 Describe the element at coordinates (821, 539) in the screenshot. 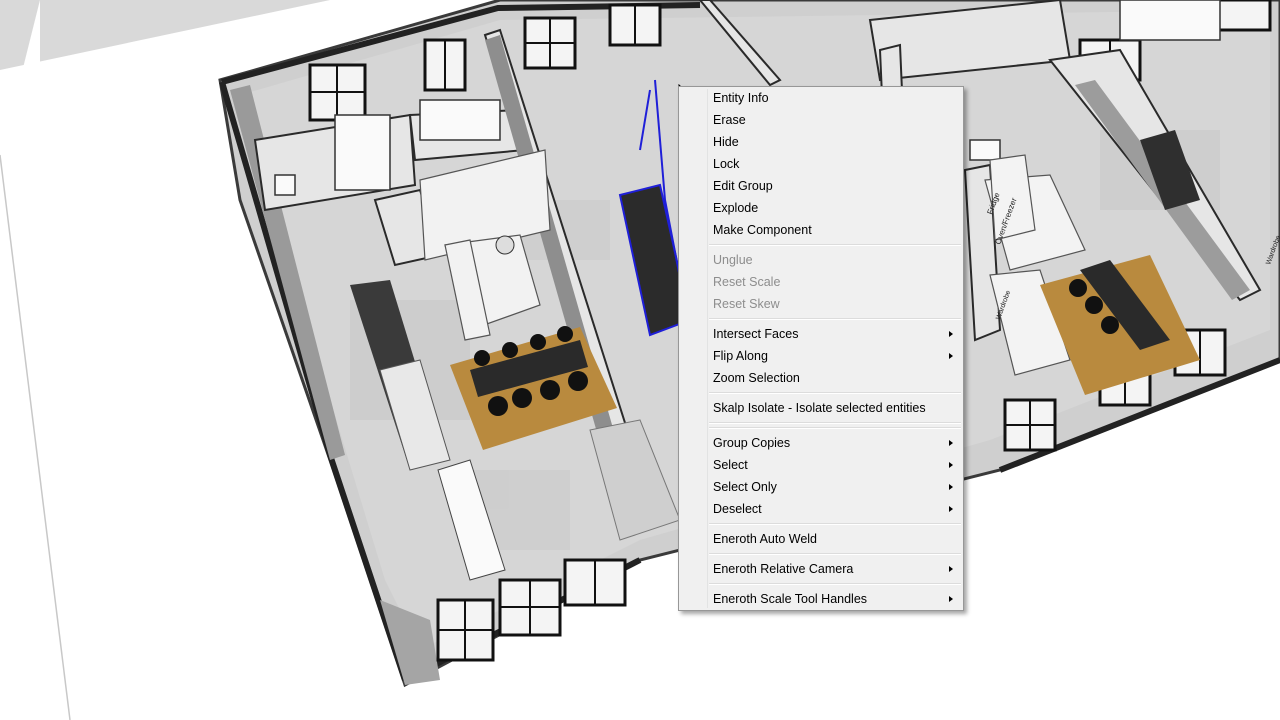

I see `menu-item-eneroth-auto-weld: Eneroth Auto Weld` at that location.